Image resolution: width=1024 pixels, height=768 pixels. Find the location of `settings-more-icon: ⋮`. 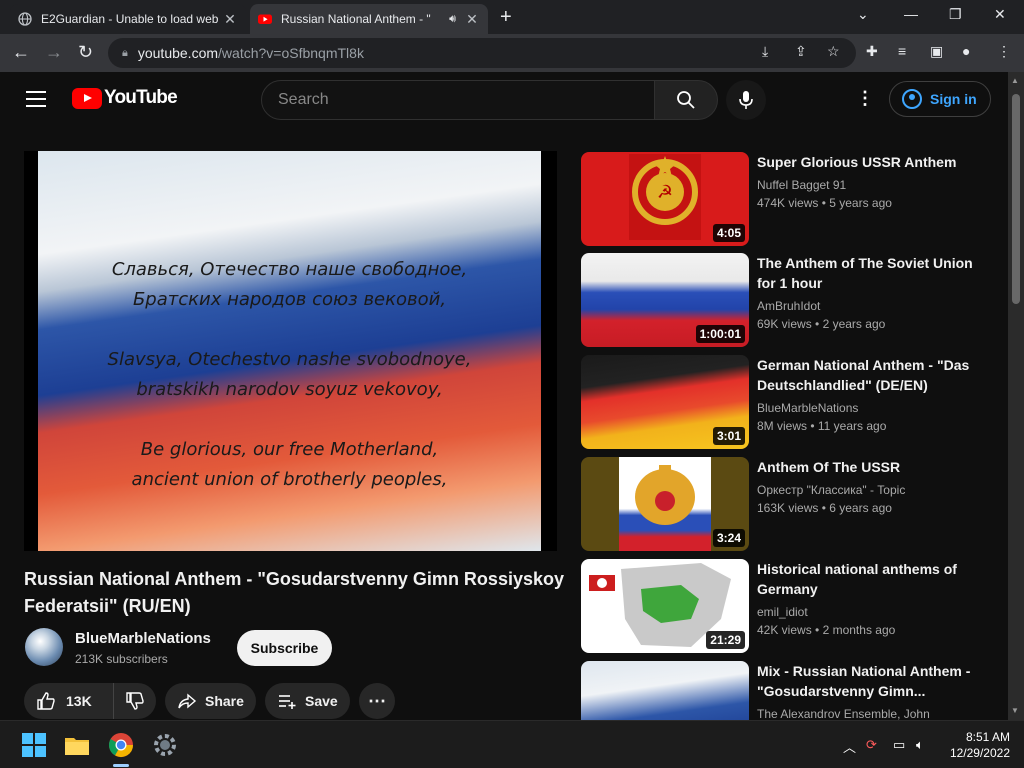

settings-more-icon: ⋮ is located at coordinates (865, 98).